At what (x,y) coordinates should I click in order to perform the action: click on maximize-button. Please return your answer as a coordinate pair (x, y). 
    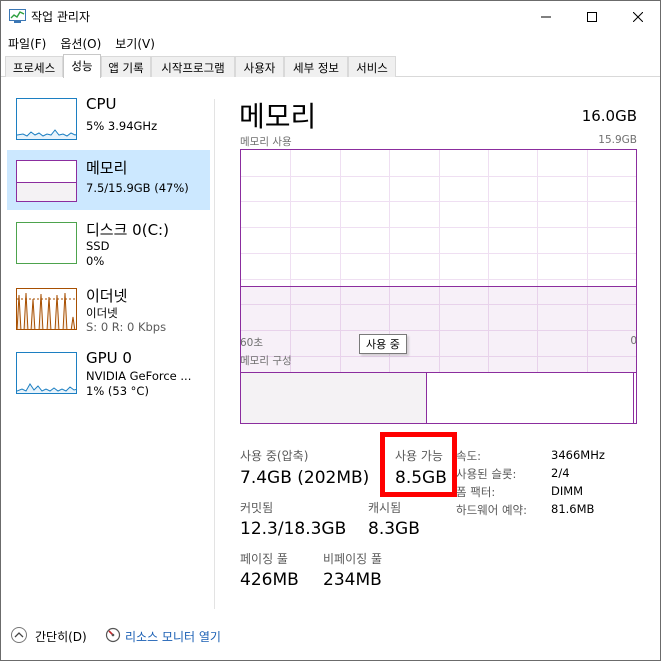
    Looking at the image, I should click on (592, 16).